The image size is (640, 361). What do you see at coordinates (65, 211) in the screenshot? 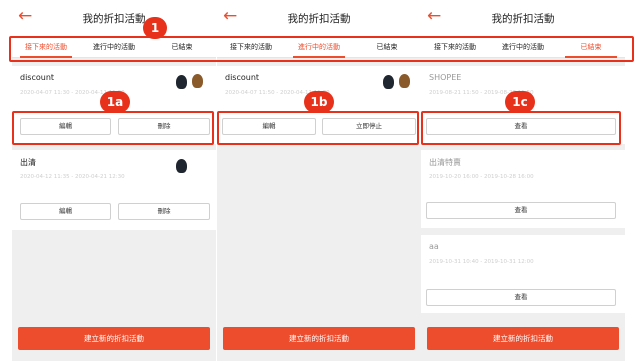
I see `edit-button: 編輯` at bounding box center [65, 211].